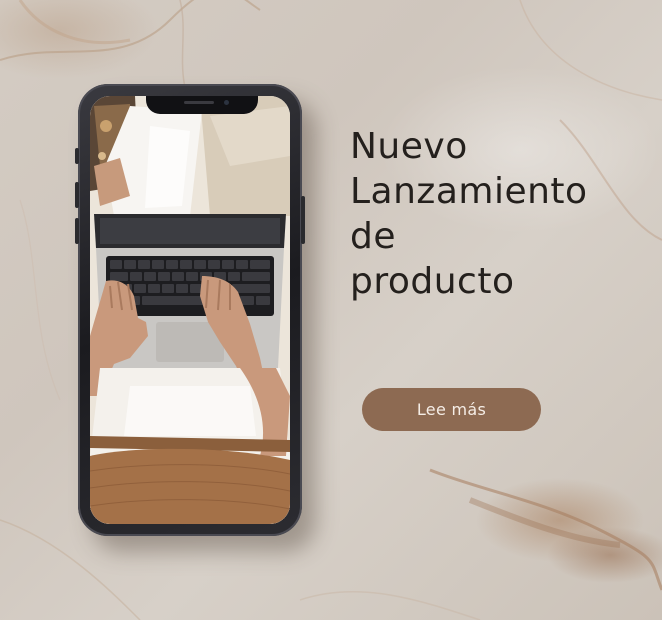  Describe the element at coordinates (303, 220) in the screenshot. I see `power-button` at that location.